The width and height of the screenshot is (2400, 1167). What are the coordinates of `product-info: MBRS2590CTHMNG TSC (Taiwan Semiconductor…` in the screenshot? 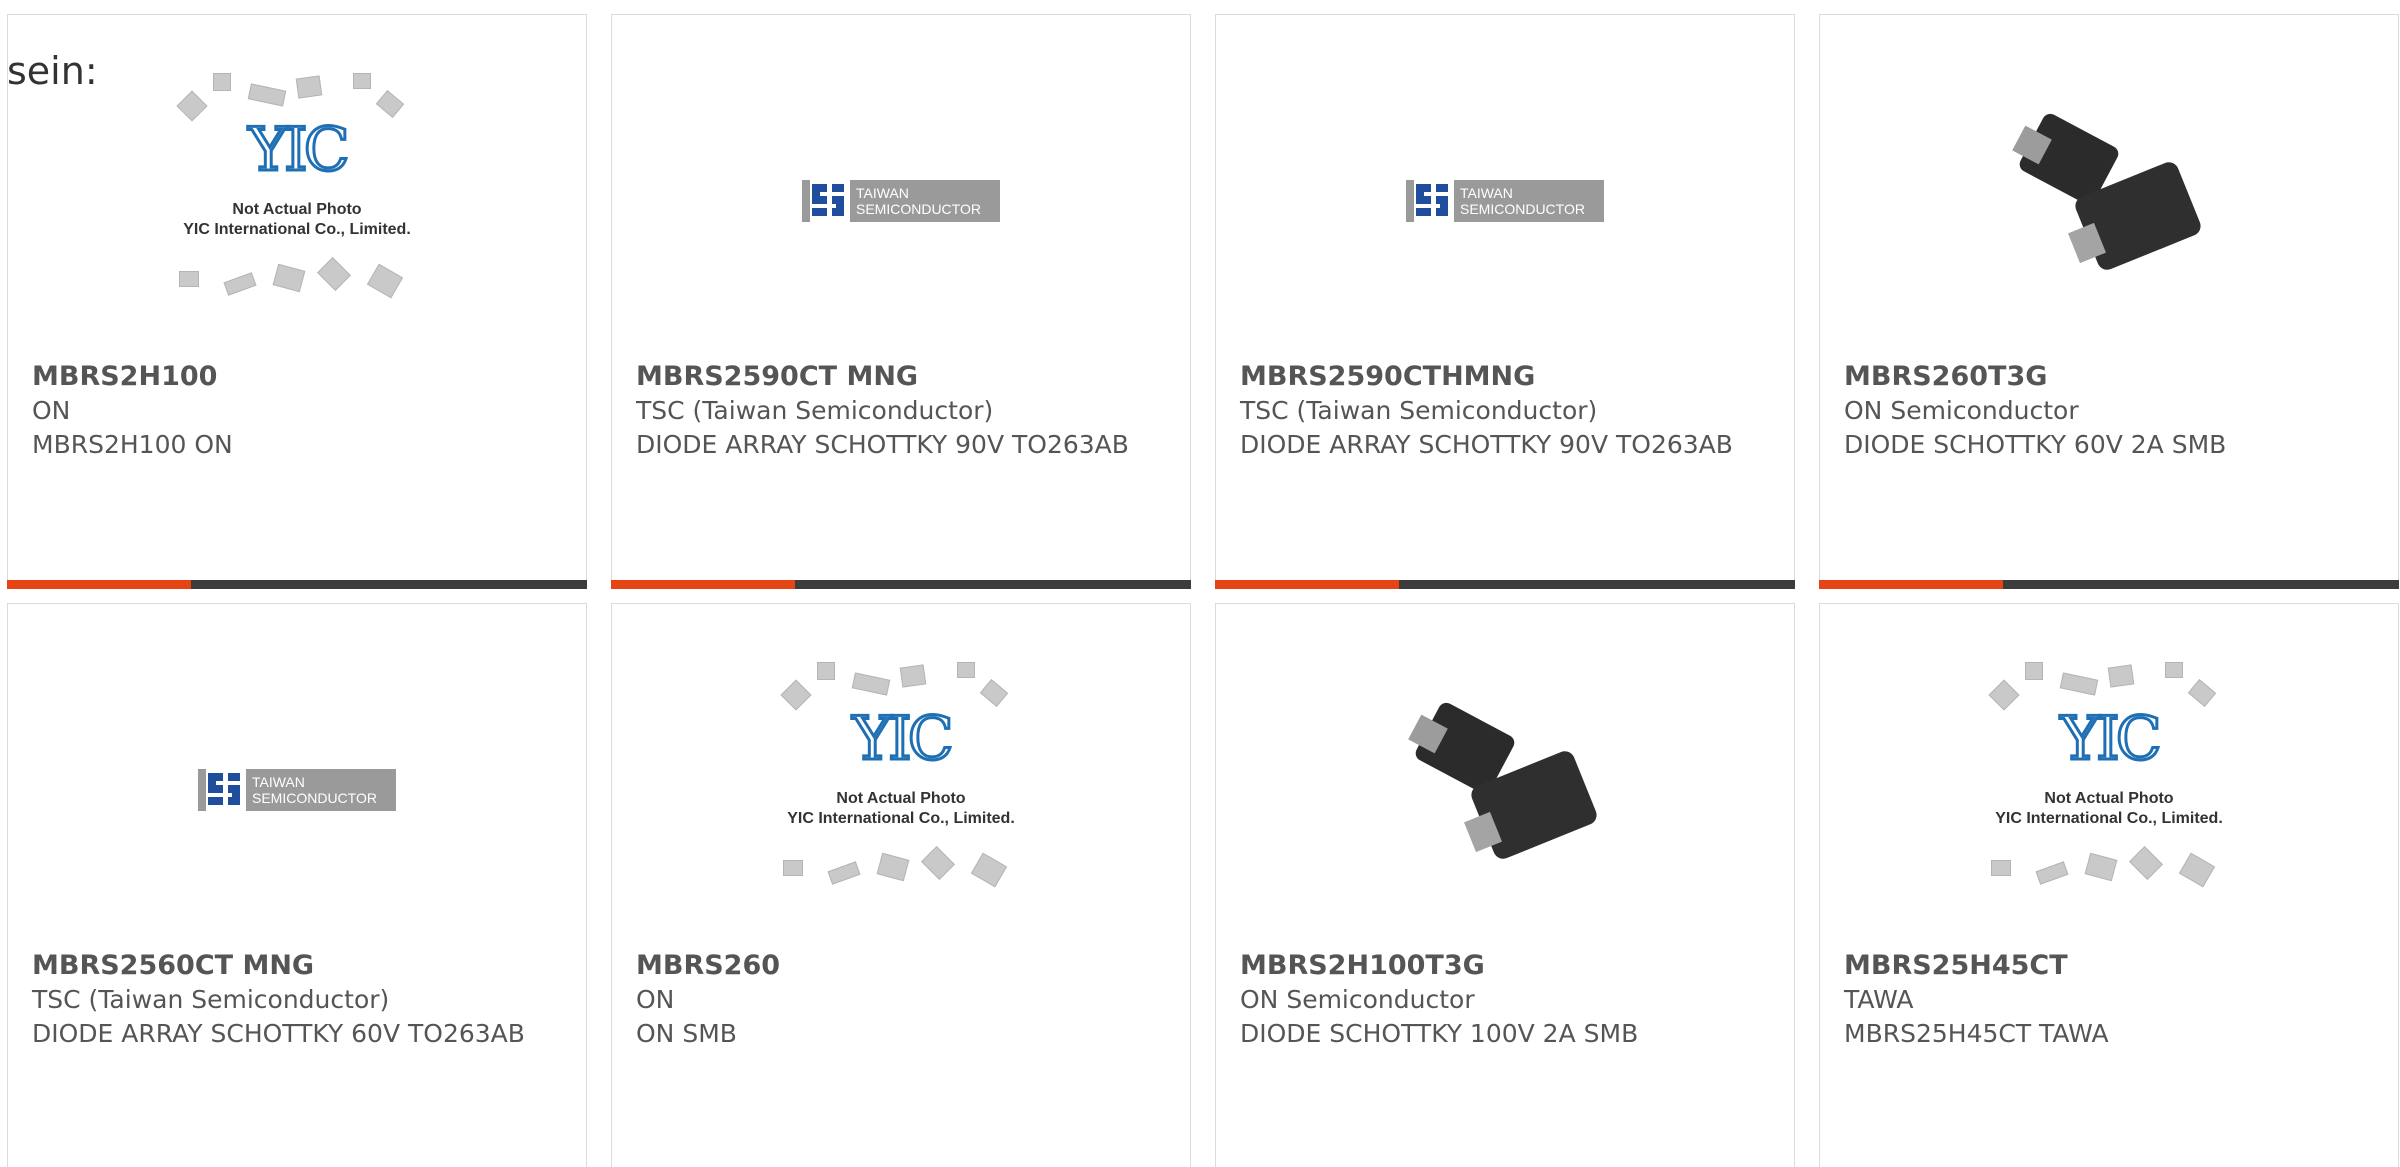 It's located at (1507, 411).